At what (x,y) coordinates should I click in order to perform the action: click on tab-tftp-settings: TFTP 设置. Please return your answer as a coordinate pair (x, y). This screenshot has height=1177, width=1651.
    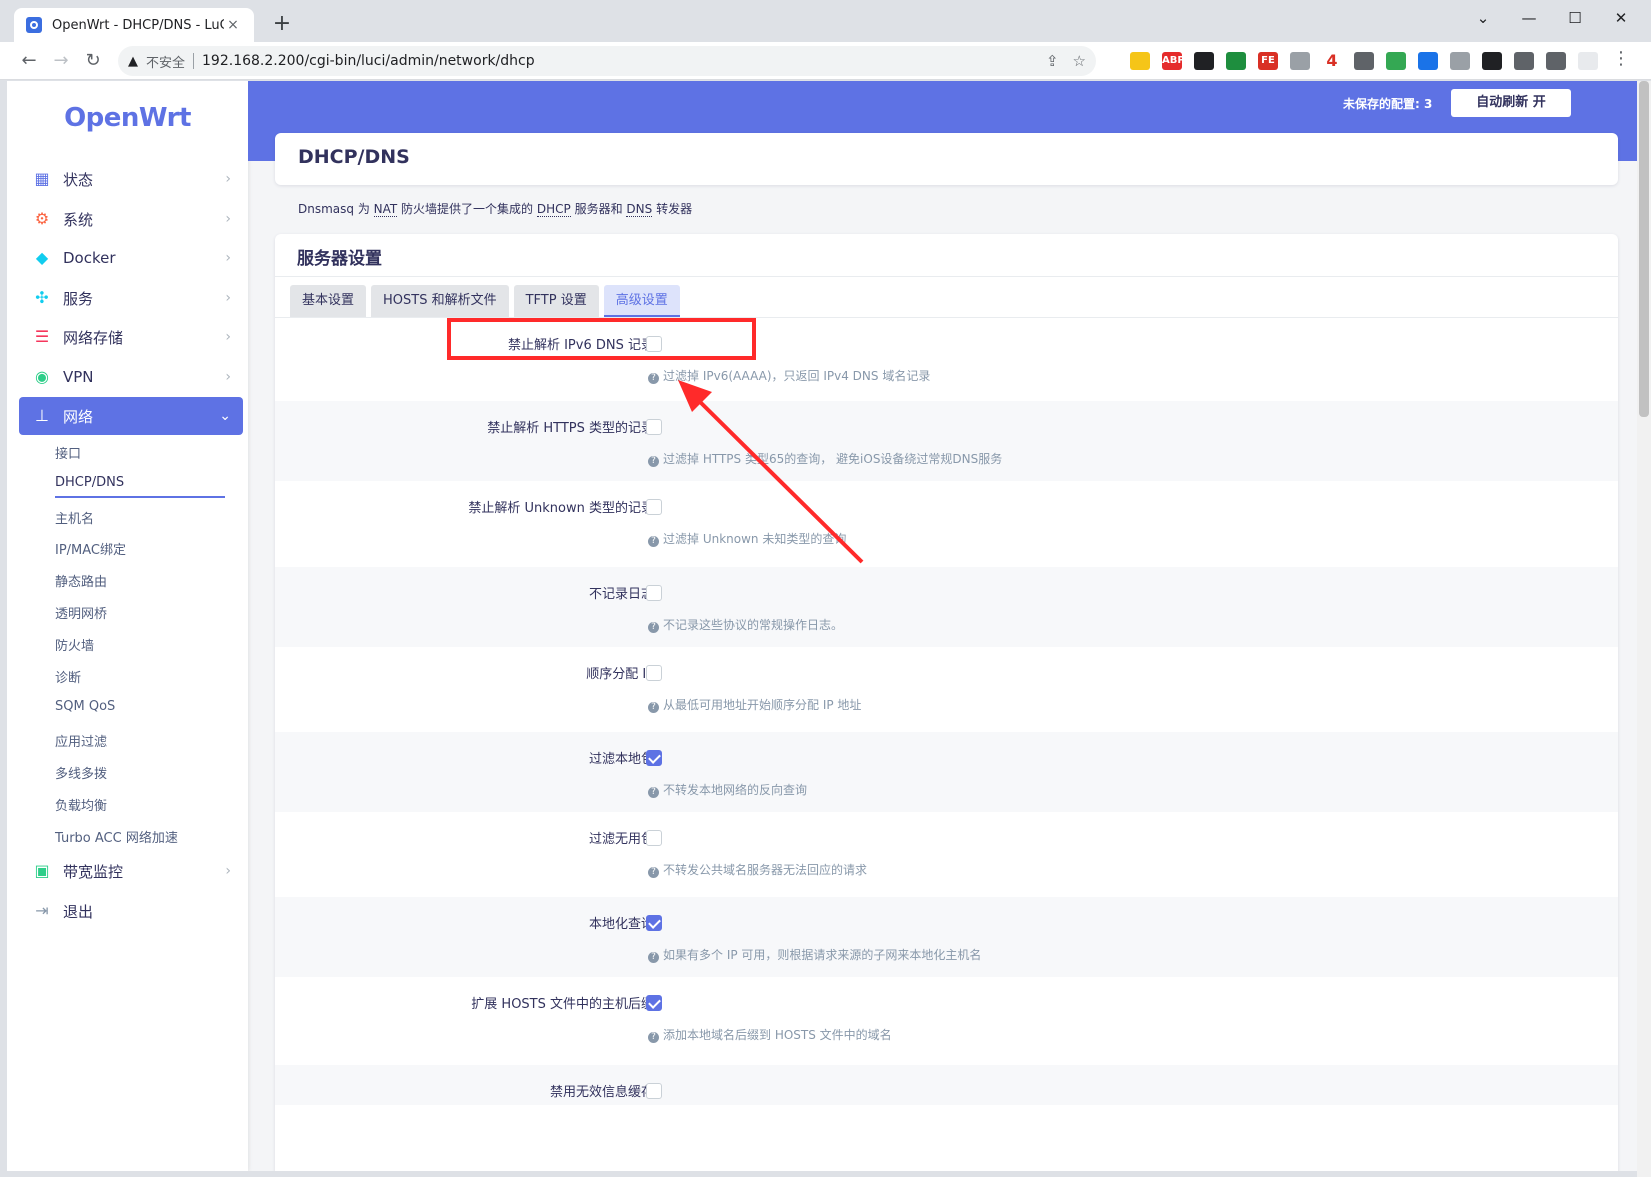
    Looking at the image, I should click on (556, 301).